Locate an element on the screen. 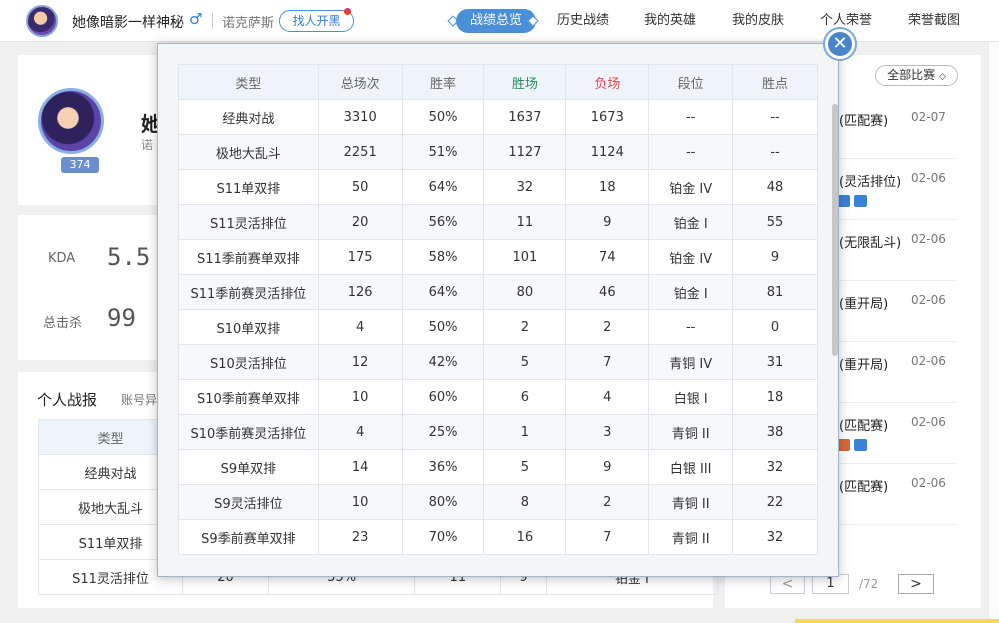 Image resolution: width=999 pixels, height=623 pixels. table-cell: 1 is located at coordinates (525, 432).